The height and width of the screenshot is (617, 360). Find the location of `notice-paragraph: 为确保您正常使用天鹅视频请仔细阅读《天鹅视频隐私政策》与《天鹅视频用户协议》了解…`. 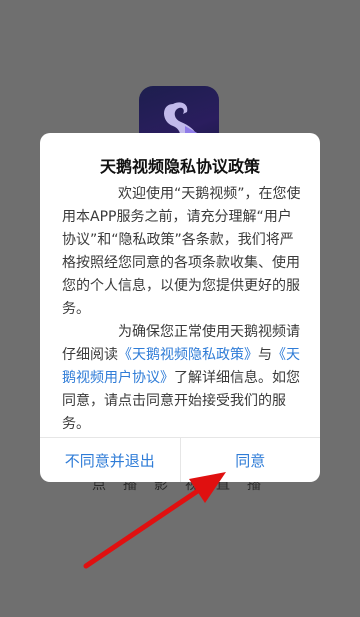

notice-paragraph: 为确保您正常使用天鹅视频请仔细阅读《天鹅视频隐私政策》与《天鹅视频用户协议》了解… is located at coordinates (182, 378).